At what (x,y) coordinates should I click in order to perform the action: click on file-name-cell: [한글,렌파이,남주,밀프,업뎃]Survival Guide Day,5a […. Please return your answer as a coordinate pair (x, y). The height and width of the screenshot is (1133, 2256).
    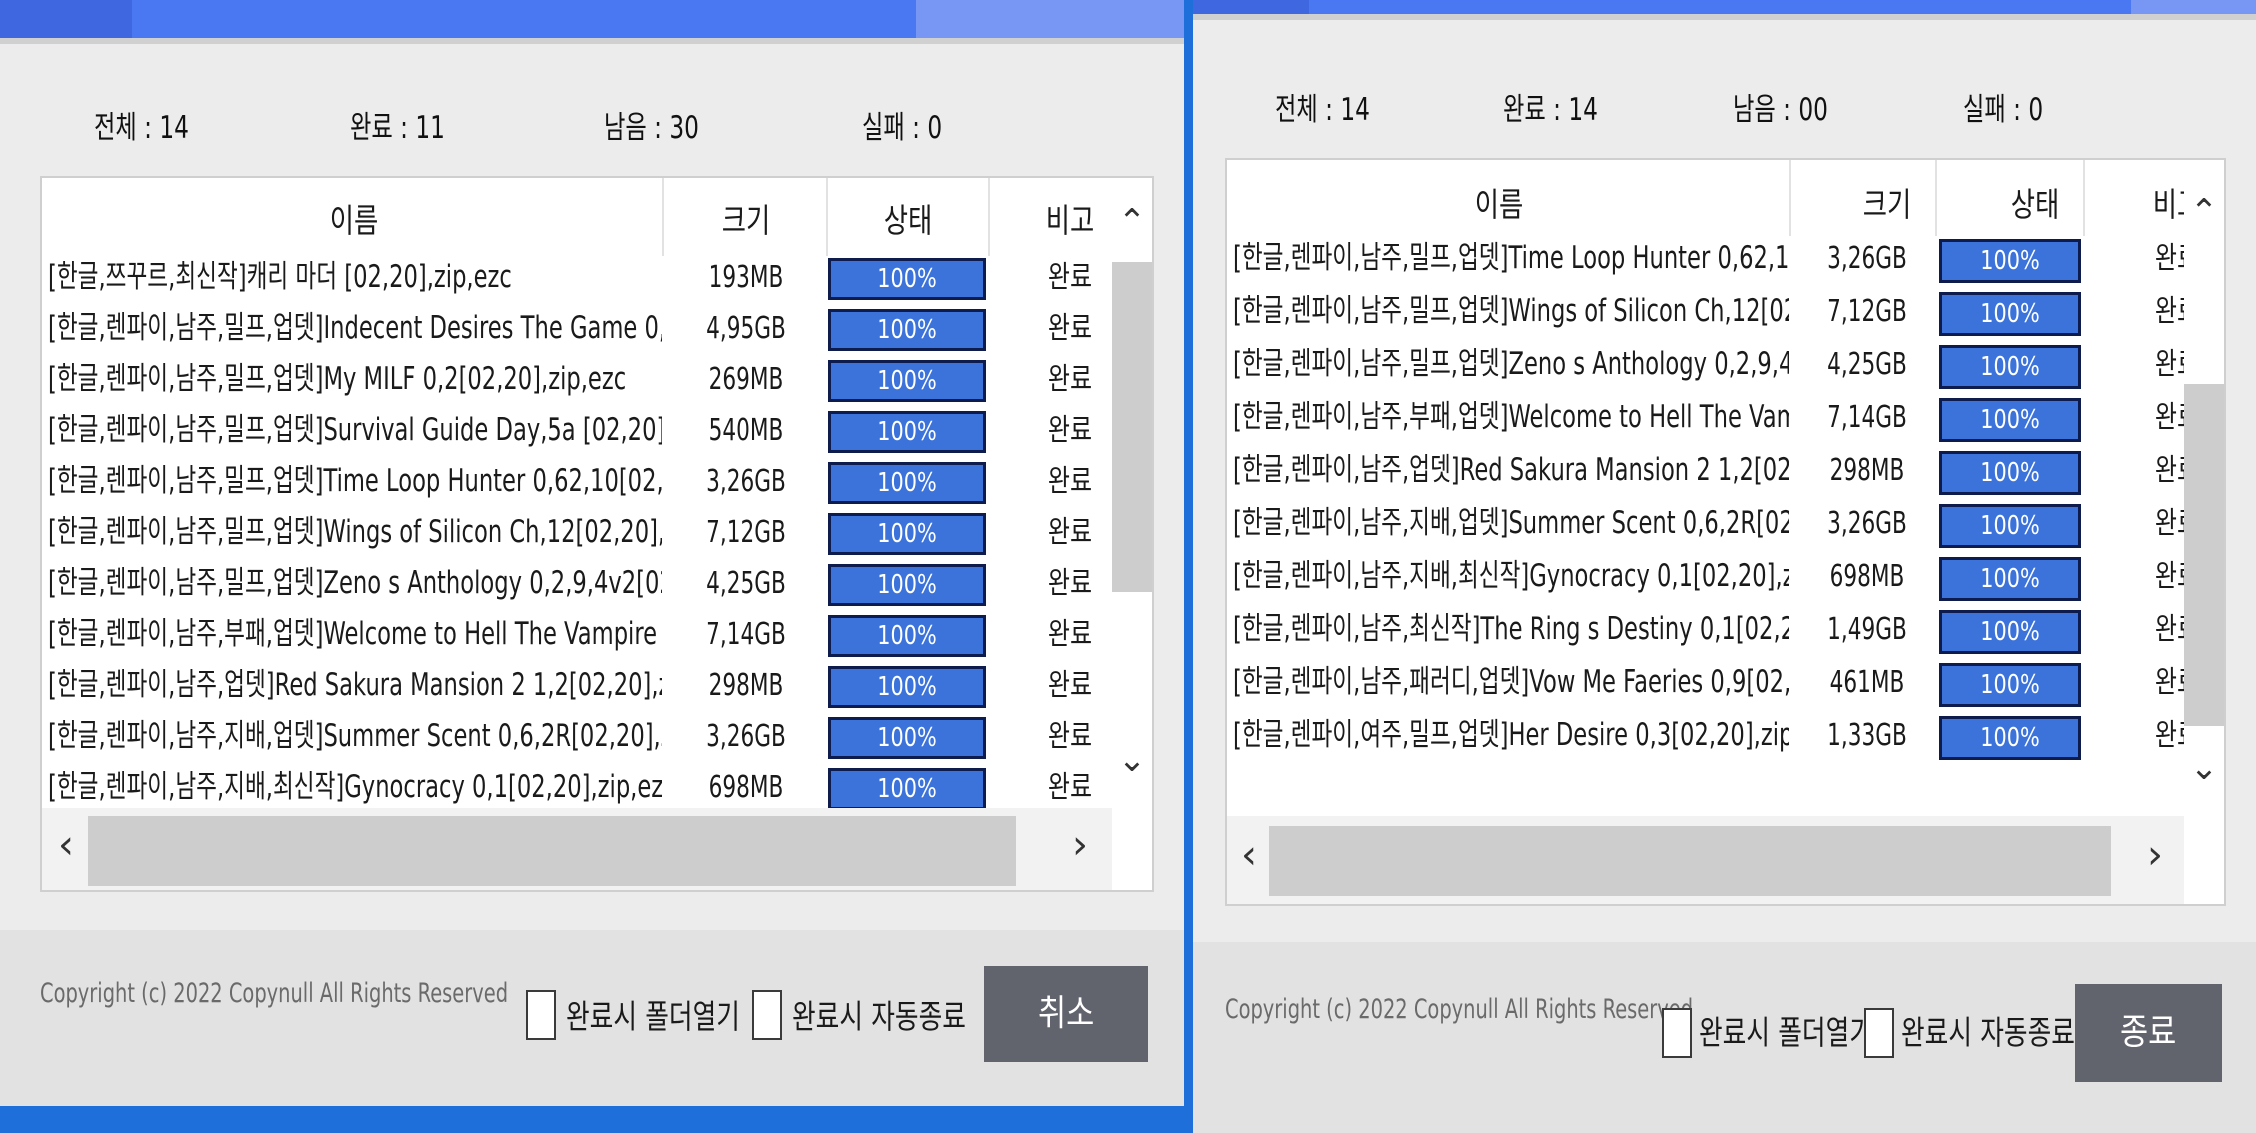
    Looking at the image, I should click on (355, 430).